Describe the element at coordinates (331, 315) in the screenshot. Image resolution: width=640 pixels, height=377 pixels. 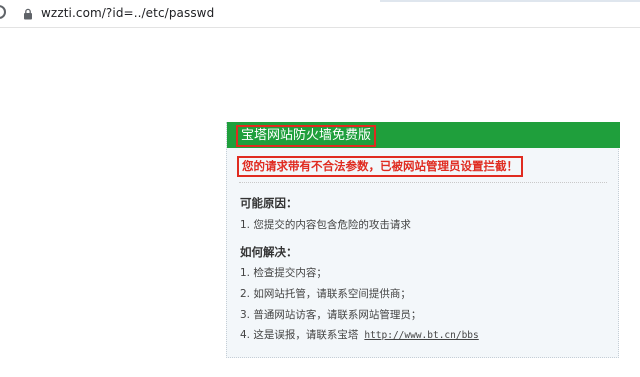
I see `solution-item: 3. 普通网站访客，请联系网站管理员；` at that location.